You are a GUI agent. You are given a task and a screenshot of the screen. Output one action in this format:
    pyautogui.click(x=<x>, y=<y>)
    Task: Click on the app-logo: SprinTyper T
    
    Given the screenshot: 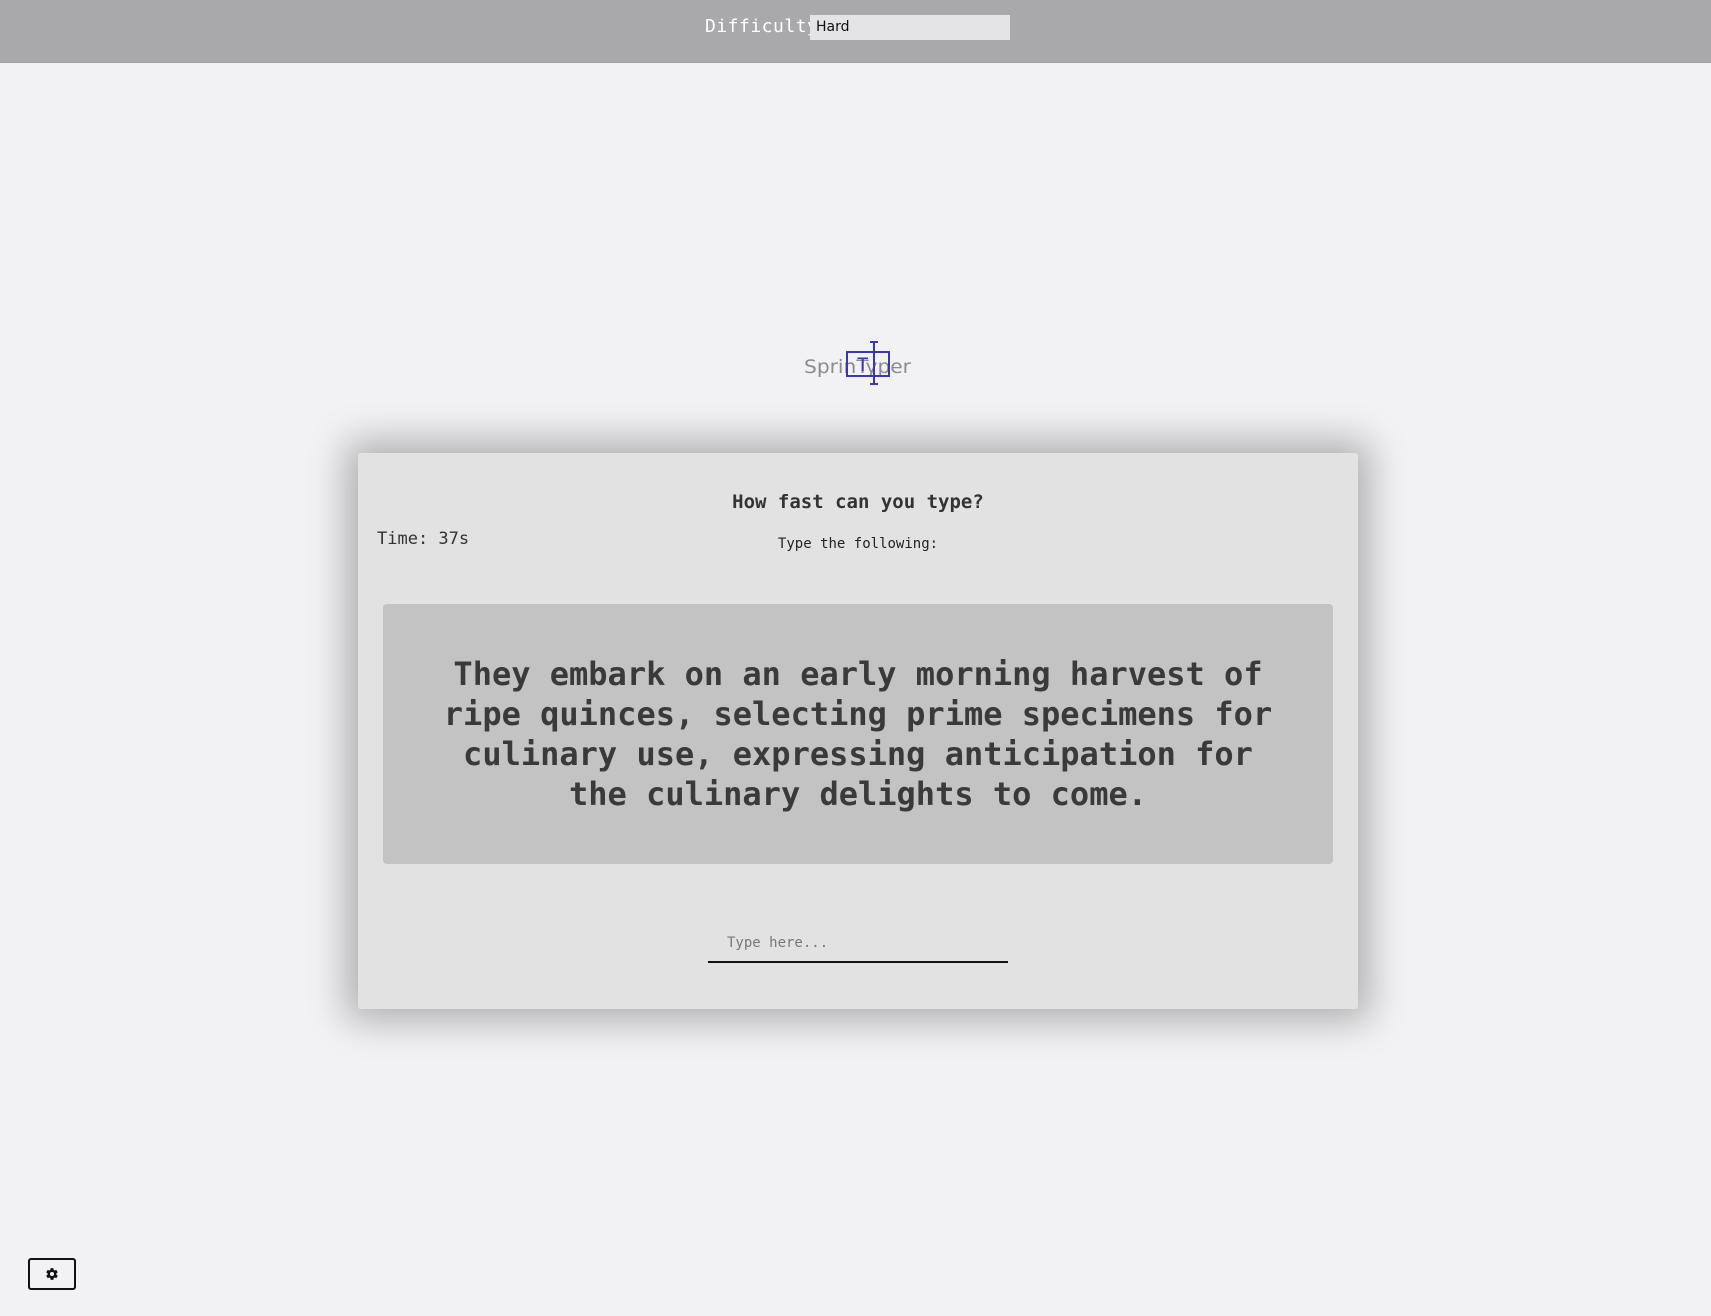 What is the action you would take?
    pyautogui.click(x=857, y=363)
    